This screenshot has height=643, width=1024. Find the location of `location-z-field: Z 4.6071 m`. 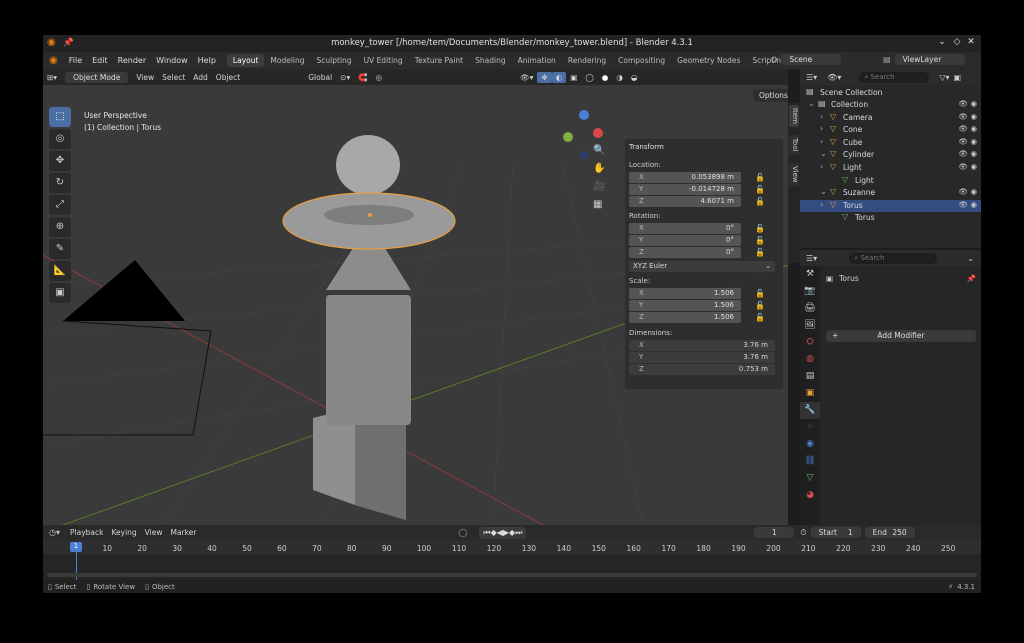

location-z-field: Z 4.6071 m is located at coordinates (685, 201).